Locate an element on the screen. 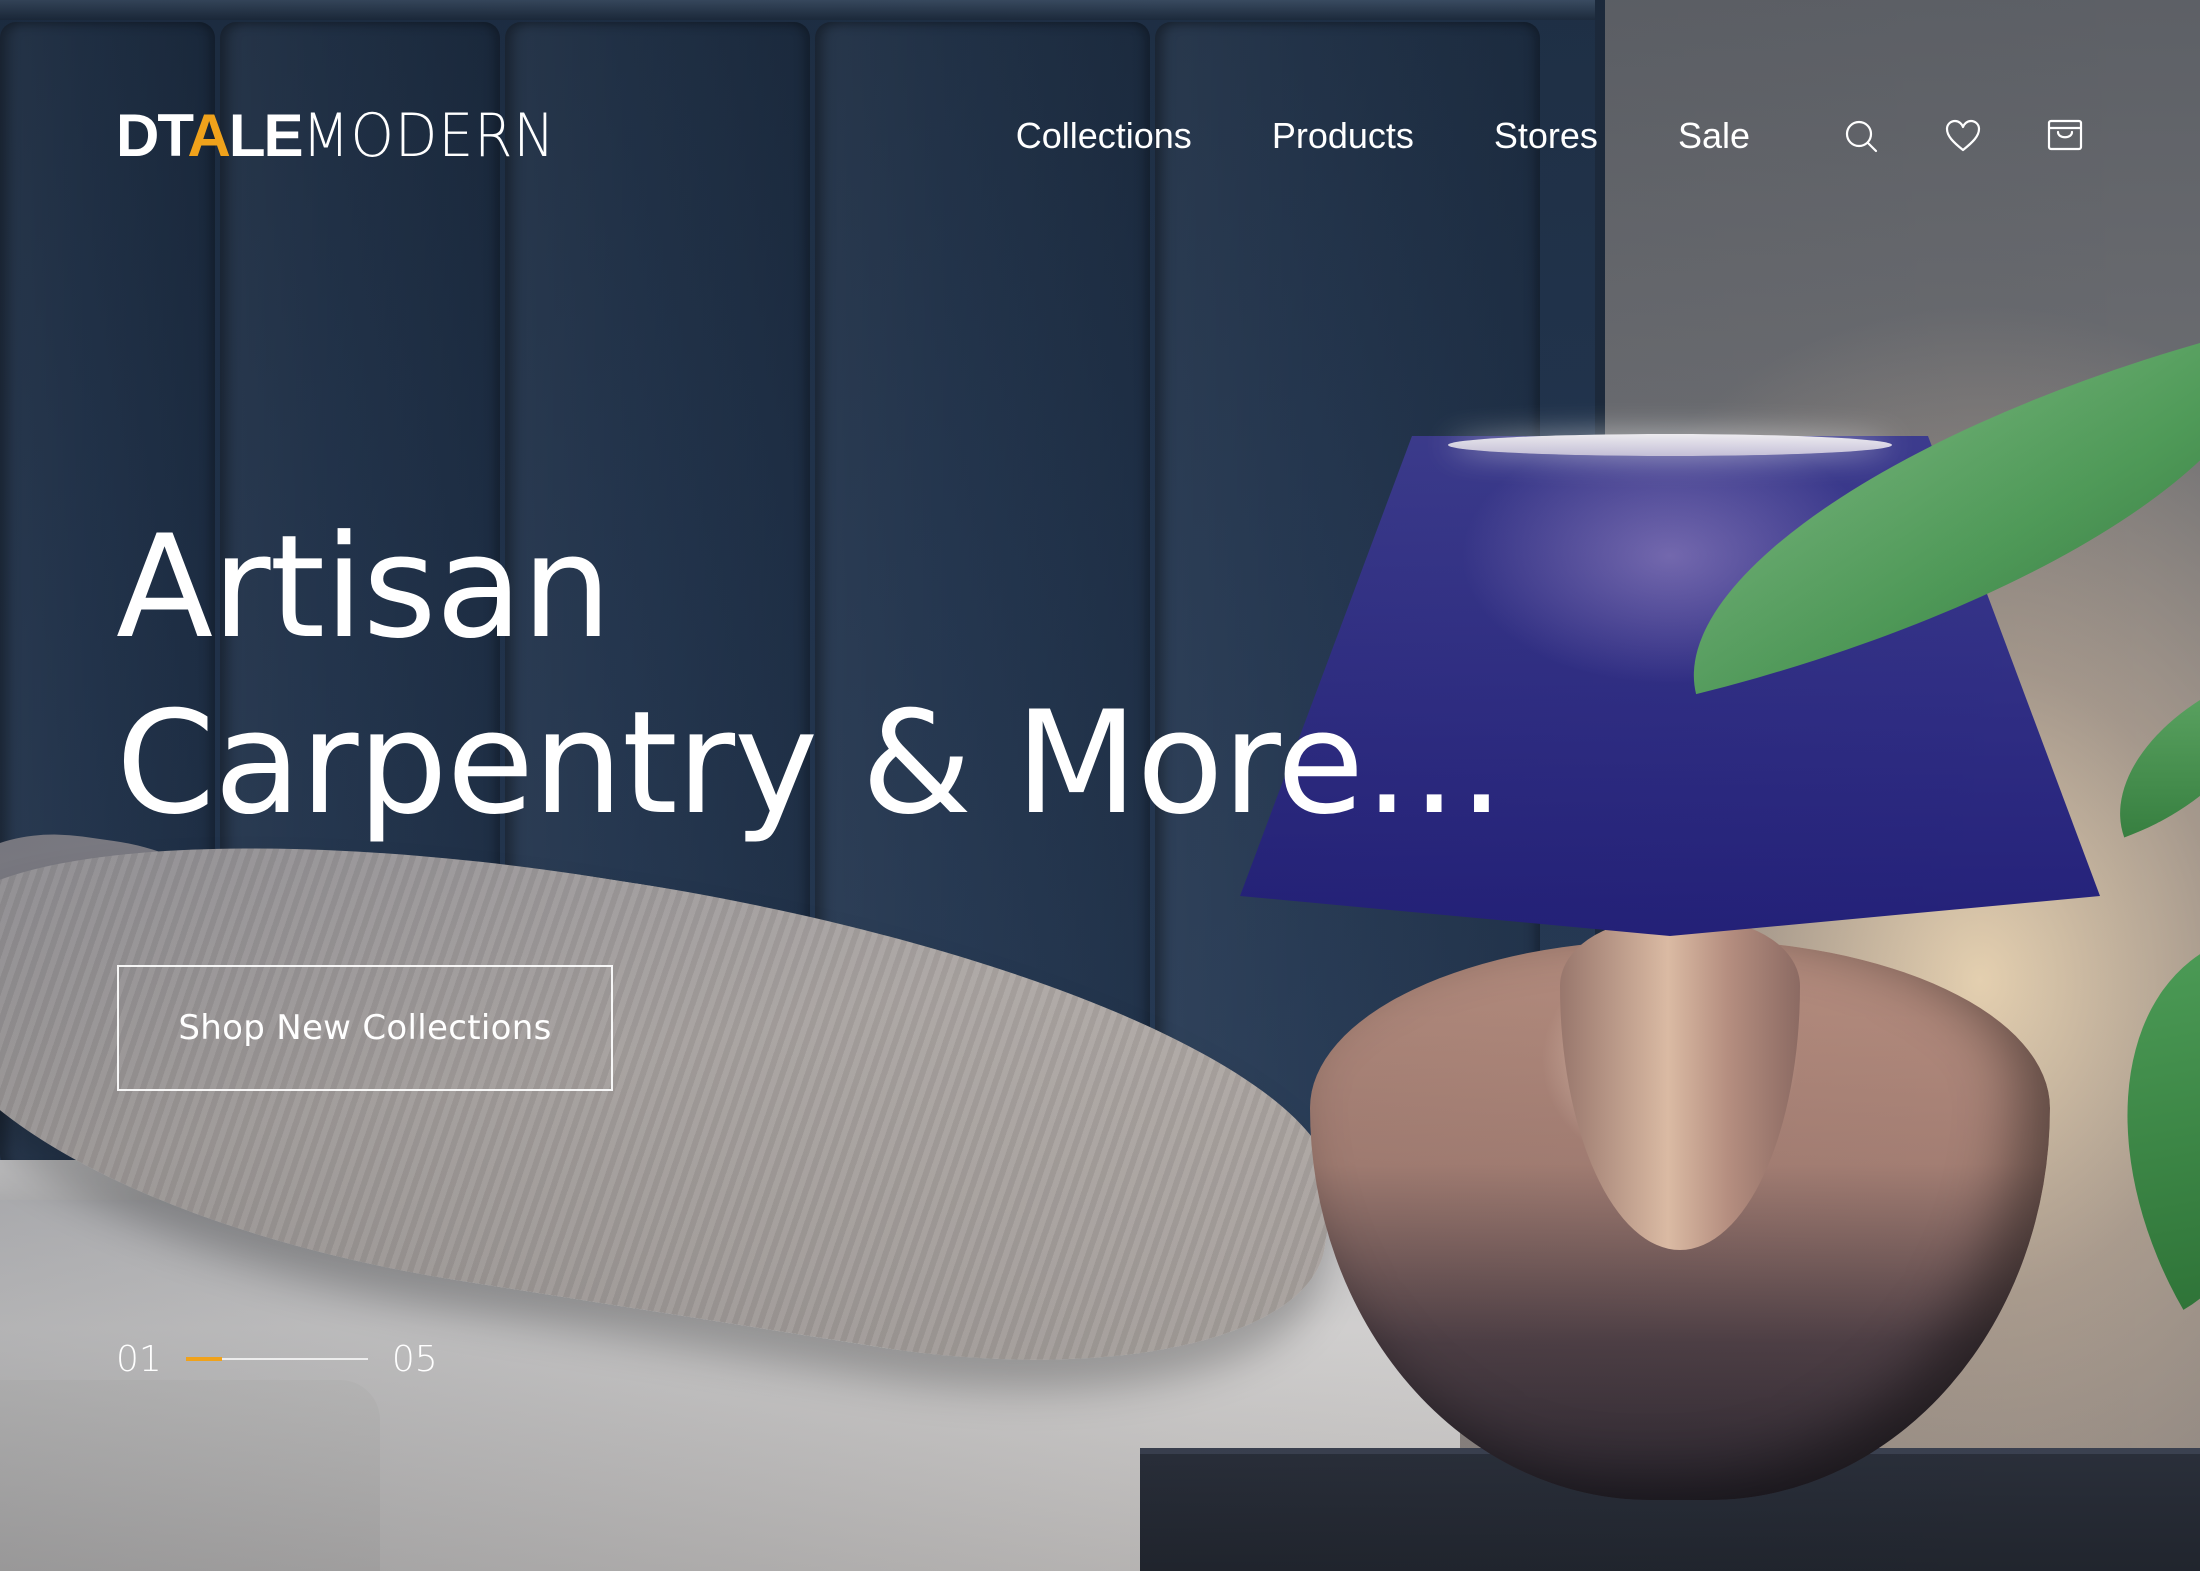 Image resolution: width=2200 pixels, height=1571 pixels. slide-progress-fill is located at coordinates (204, 1359).